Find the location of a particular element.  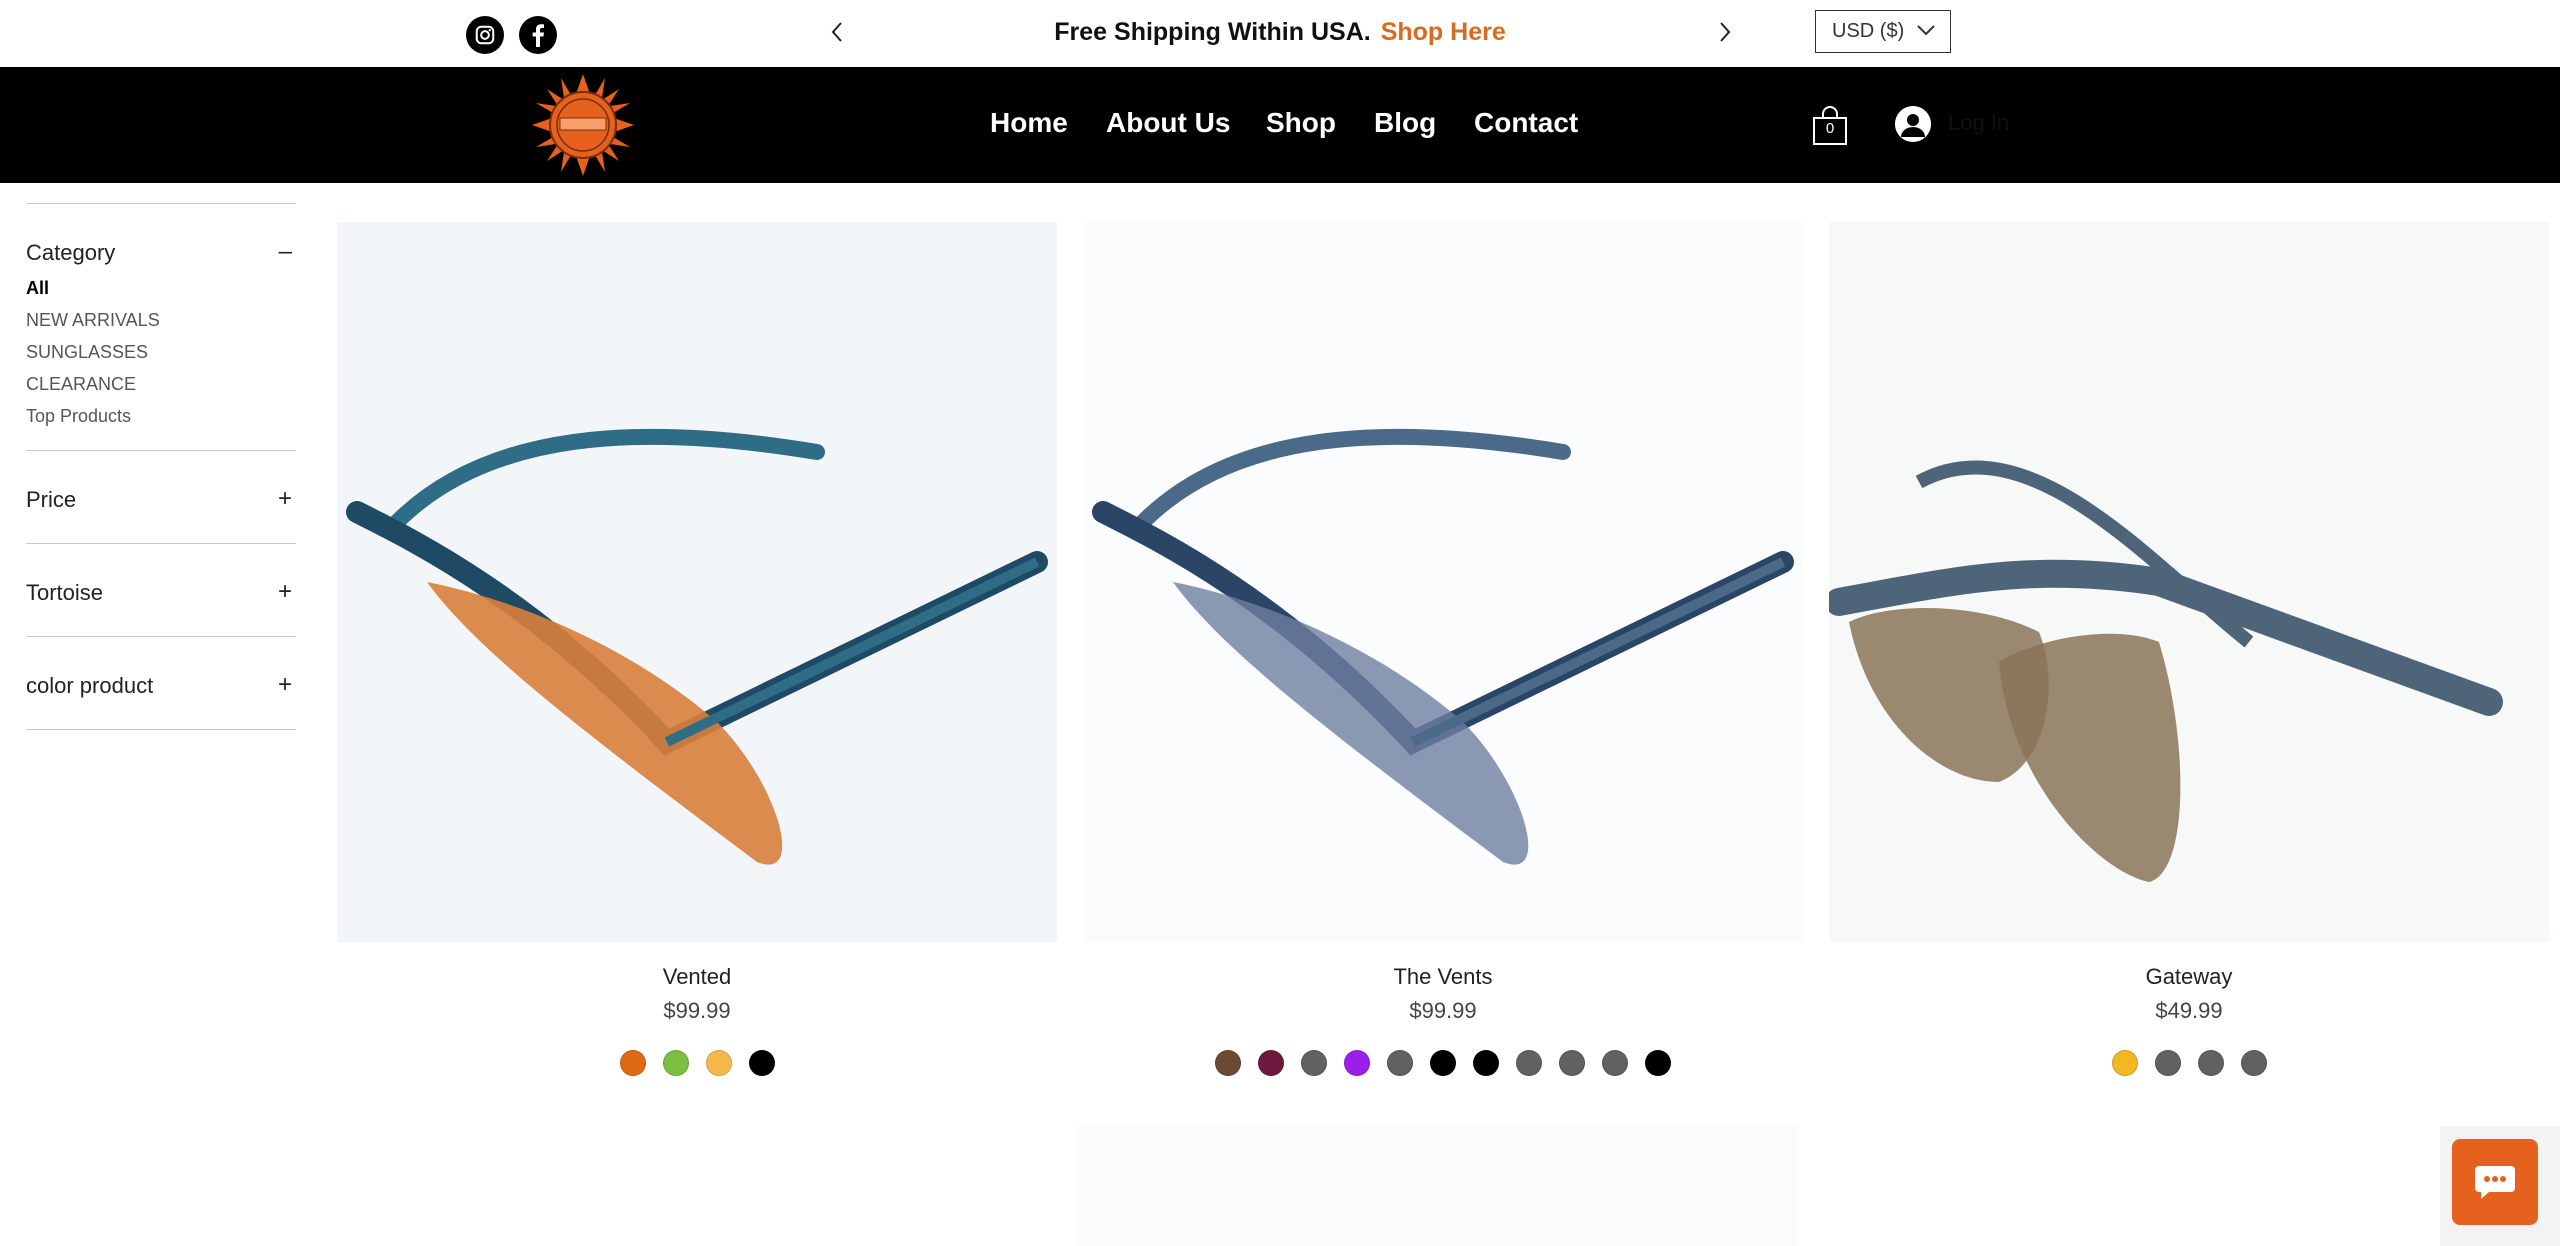

category-item-clearance: CLEARANCE is located at coordinates (161, 384).